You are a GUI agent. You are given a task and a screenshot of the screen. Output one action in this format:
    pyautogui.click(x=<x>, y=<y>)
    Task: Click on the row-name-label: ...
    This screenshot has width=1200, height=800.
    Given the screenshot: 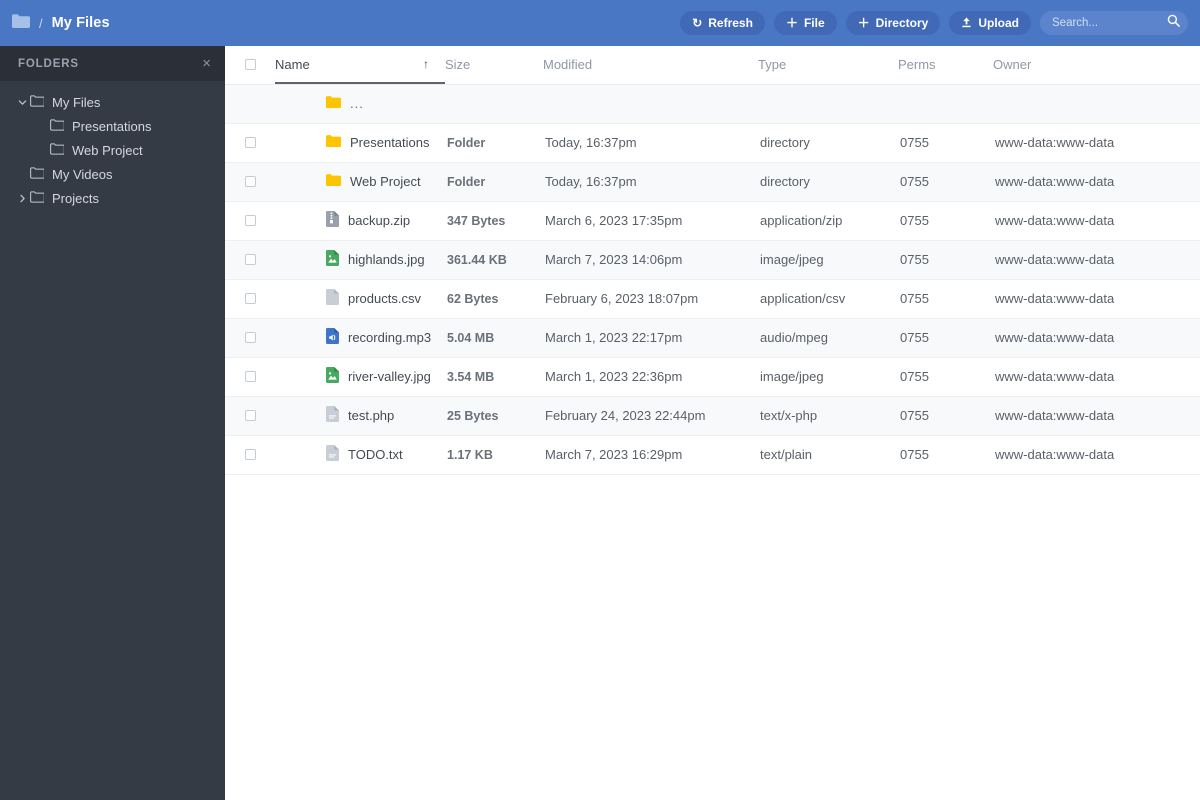 What is the action you would take?
    pyautogui.click(x=357, y=103)
    